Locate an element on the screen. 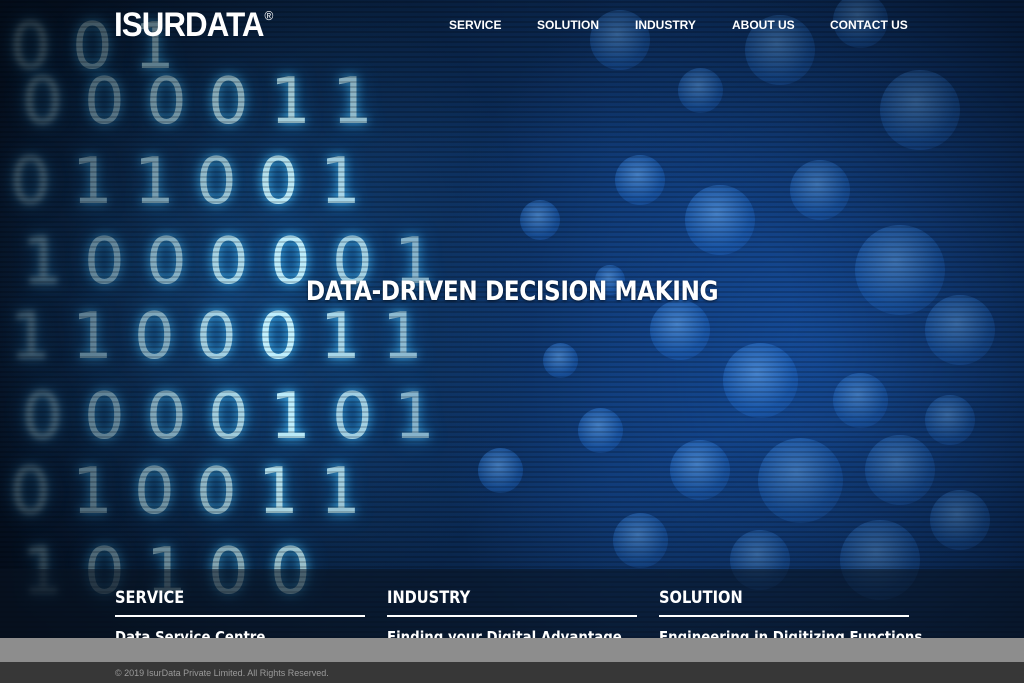 The width and height of the screenshot is (1024, 683). feature-title: INDUSTRY is located at coordinates (429, 598).